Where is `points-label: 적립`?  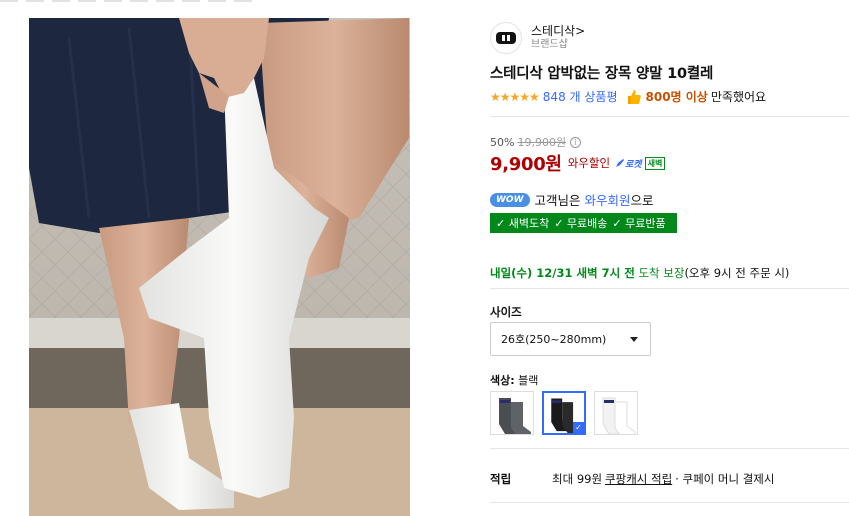 points-label: 적립 is located at coordinates (501, 479).